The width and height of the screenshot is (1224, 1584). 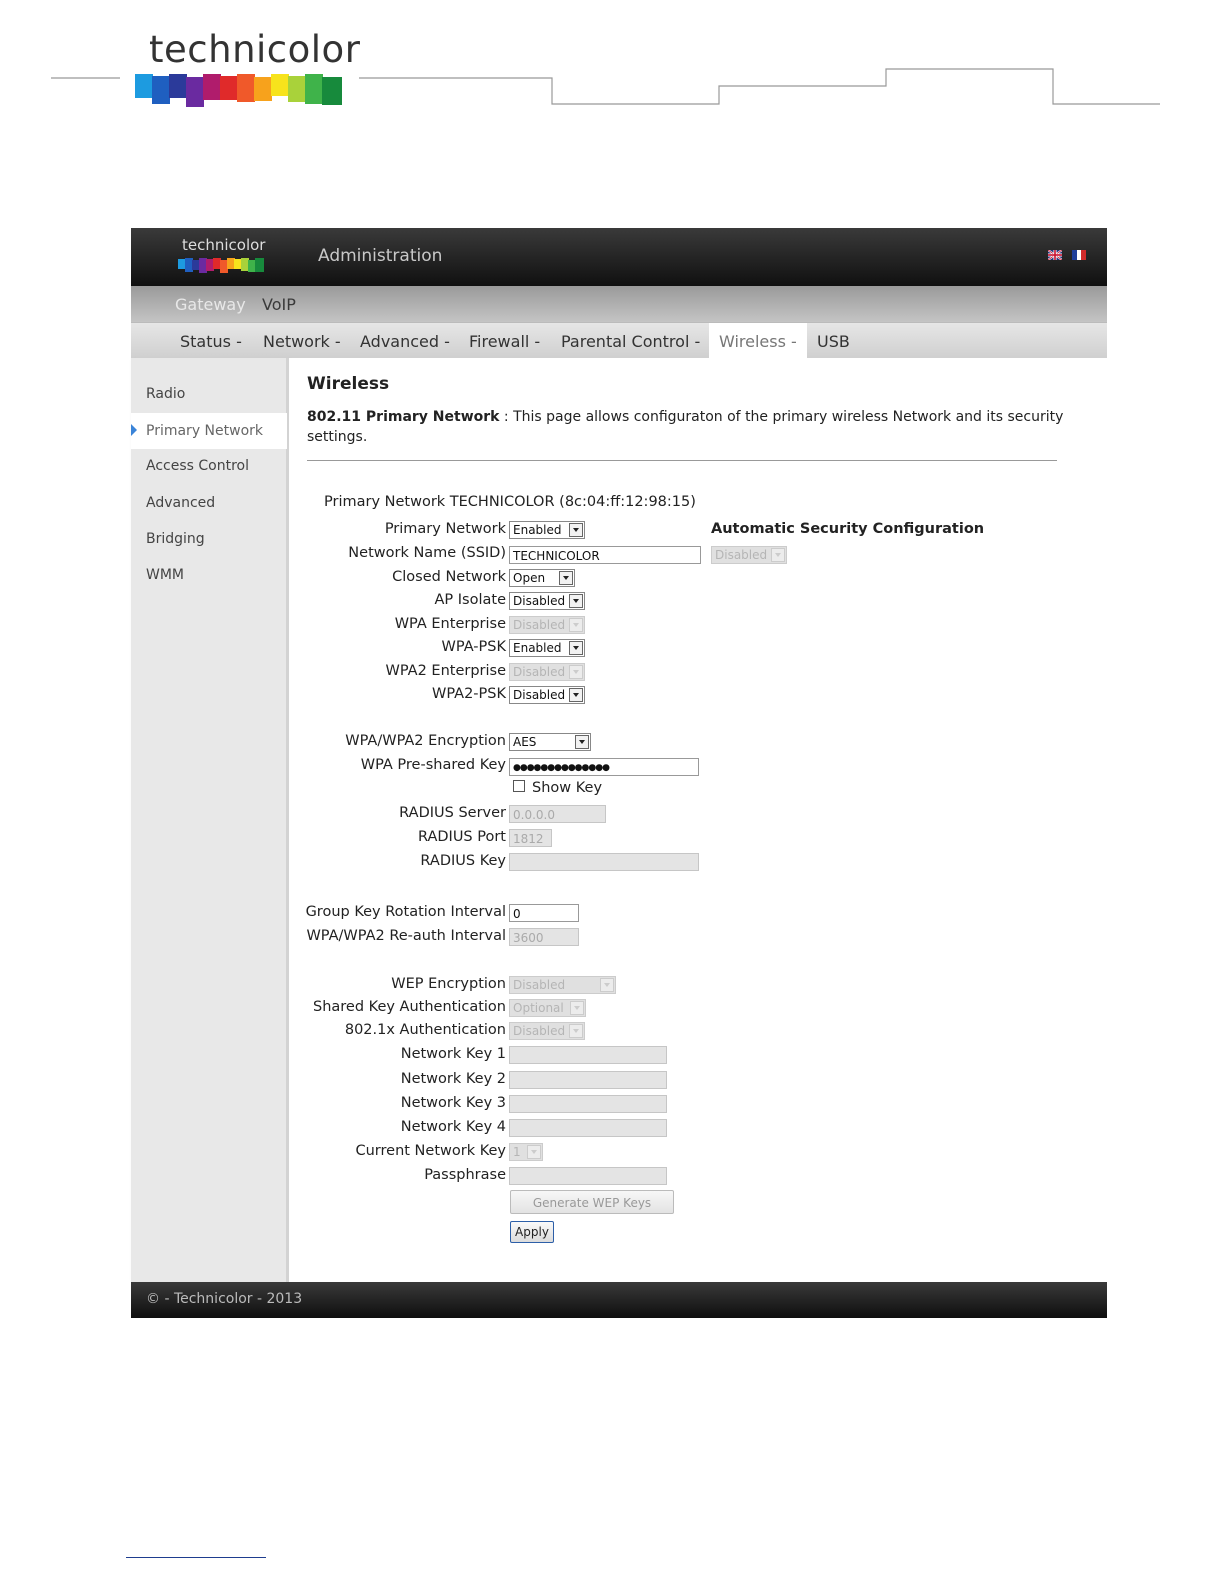 I want to click on tab-usb: USB, so click(x=833, y=341).